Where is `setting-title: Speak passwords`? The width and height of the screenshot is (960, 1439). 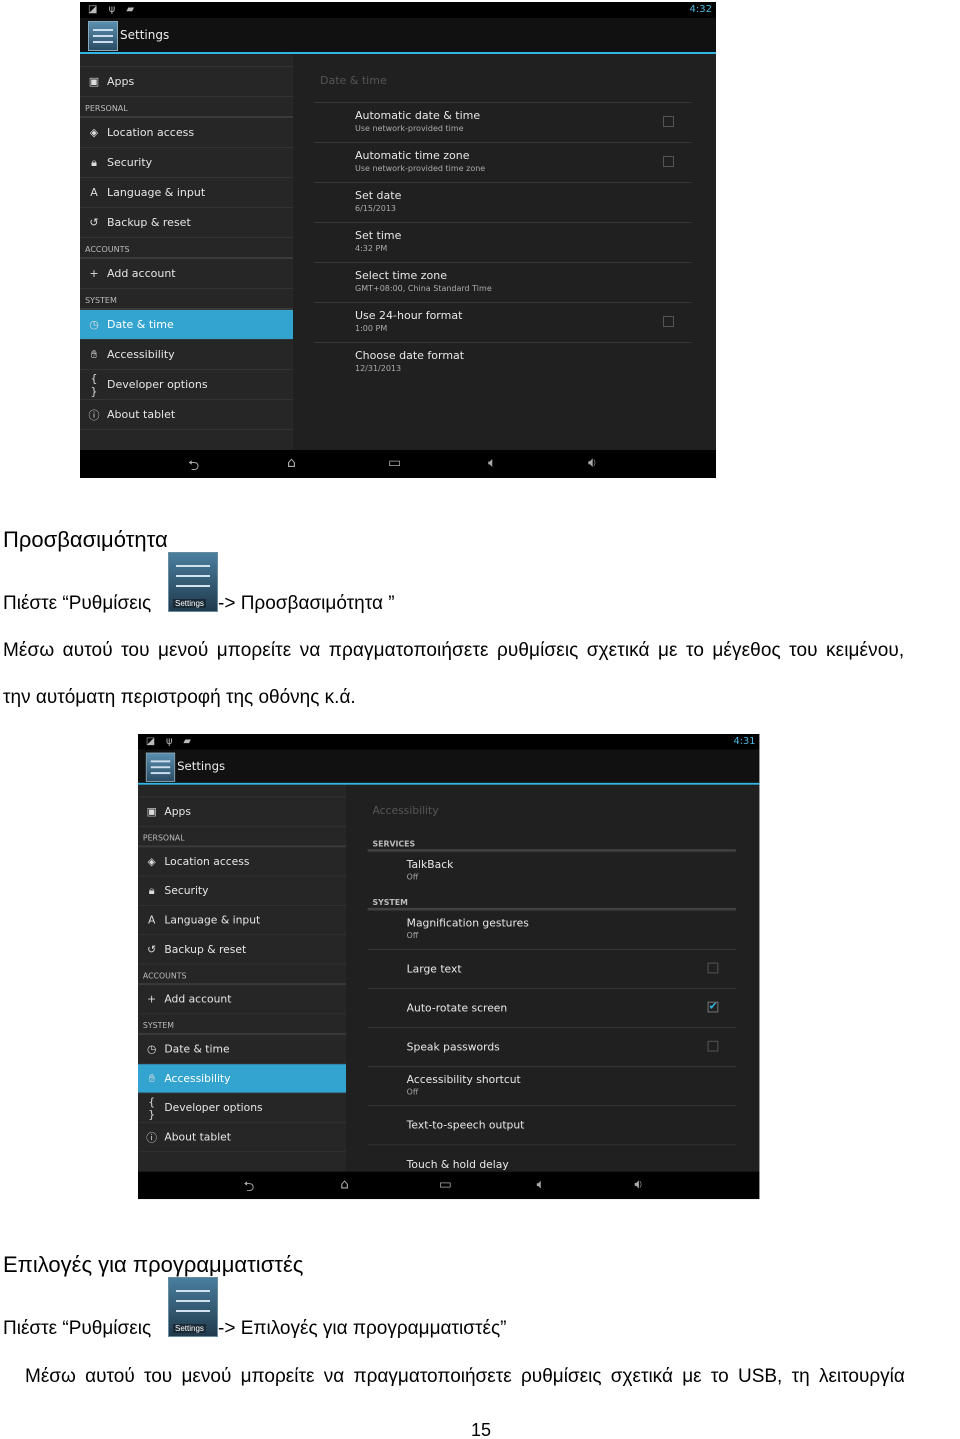
setting-title: Speak passwords is located at coordinates (453, 1047).